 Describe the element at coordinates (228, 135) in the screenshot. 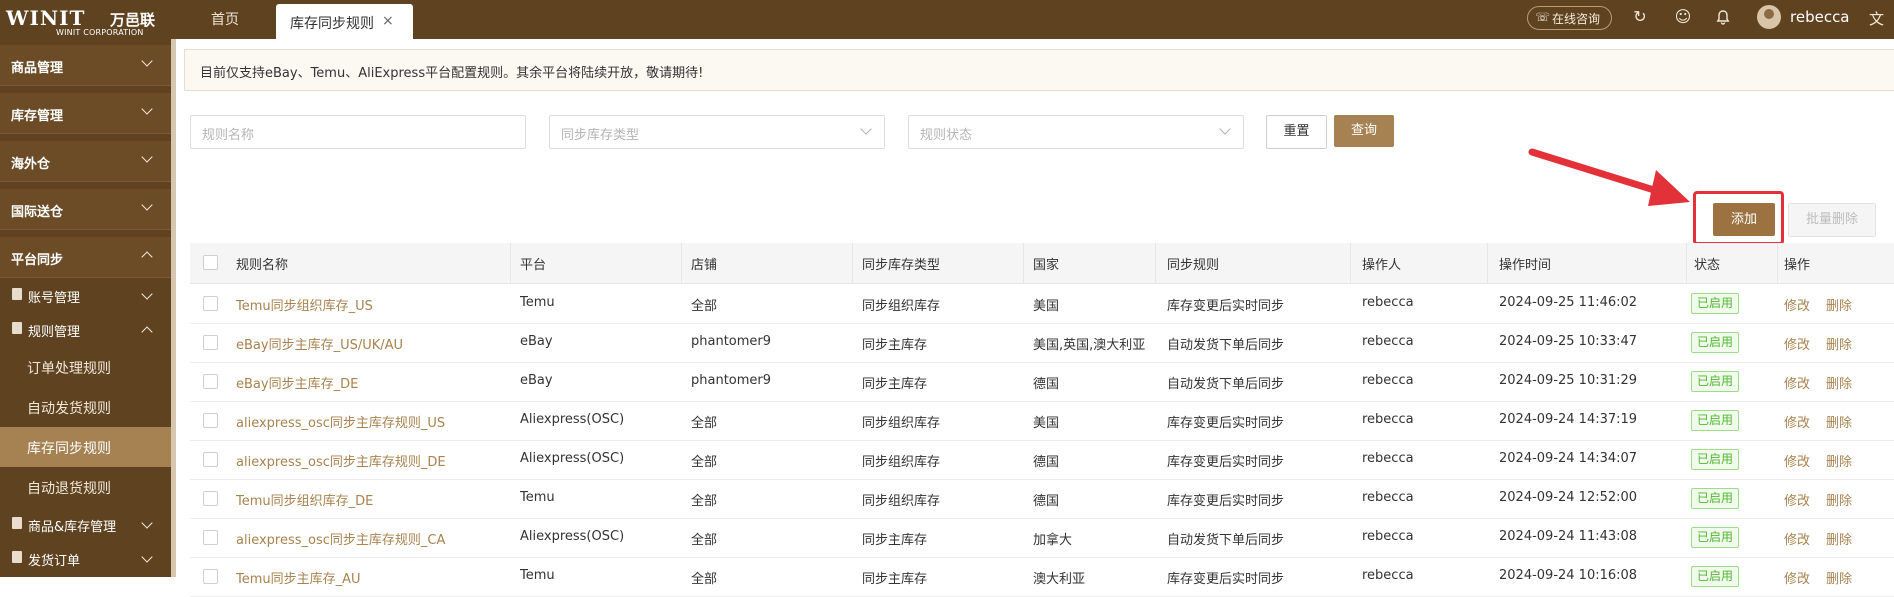

I see `rule-name-placeholder: 规则名称` at that location.